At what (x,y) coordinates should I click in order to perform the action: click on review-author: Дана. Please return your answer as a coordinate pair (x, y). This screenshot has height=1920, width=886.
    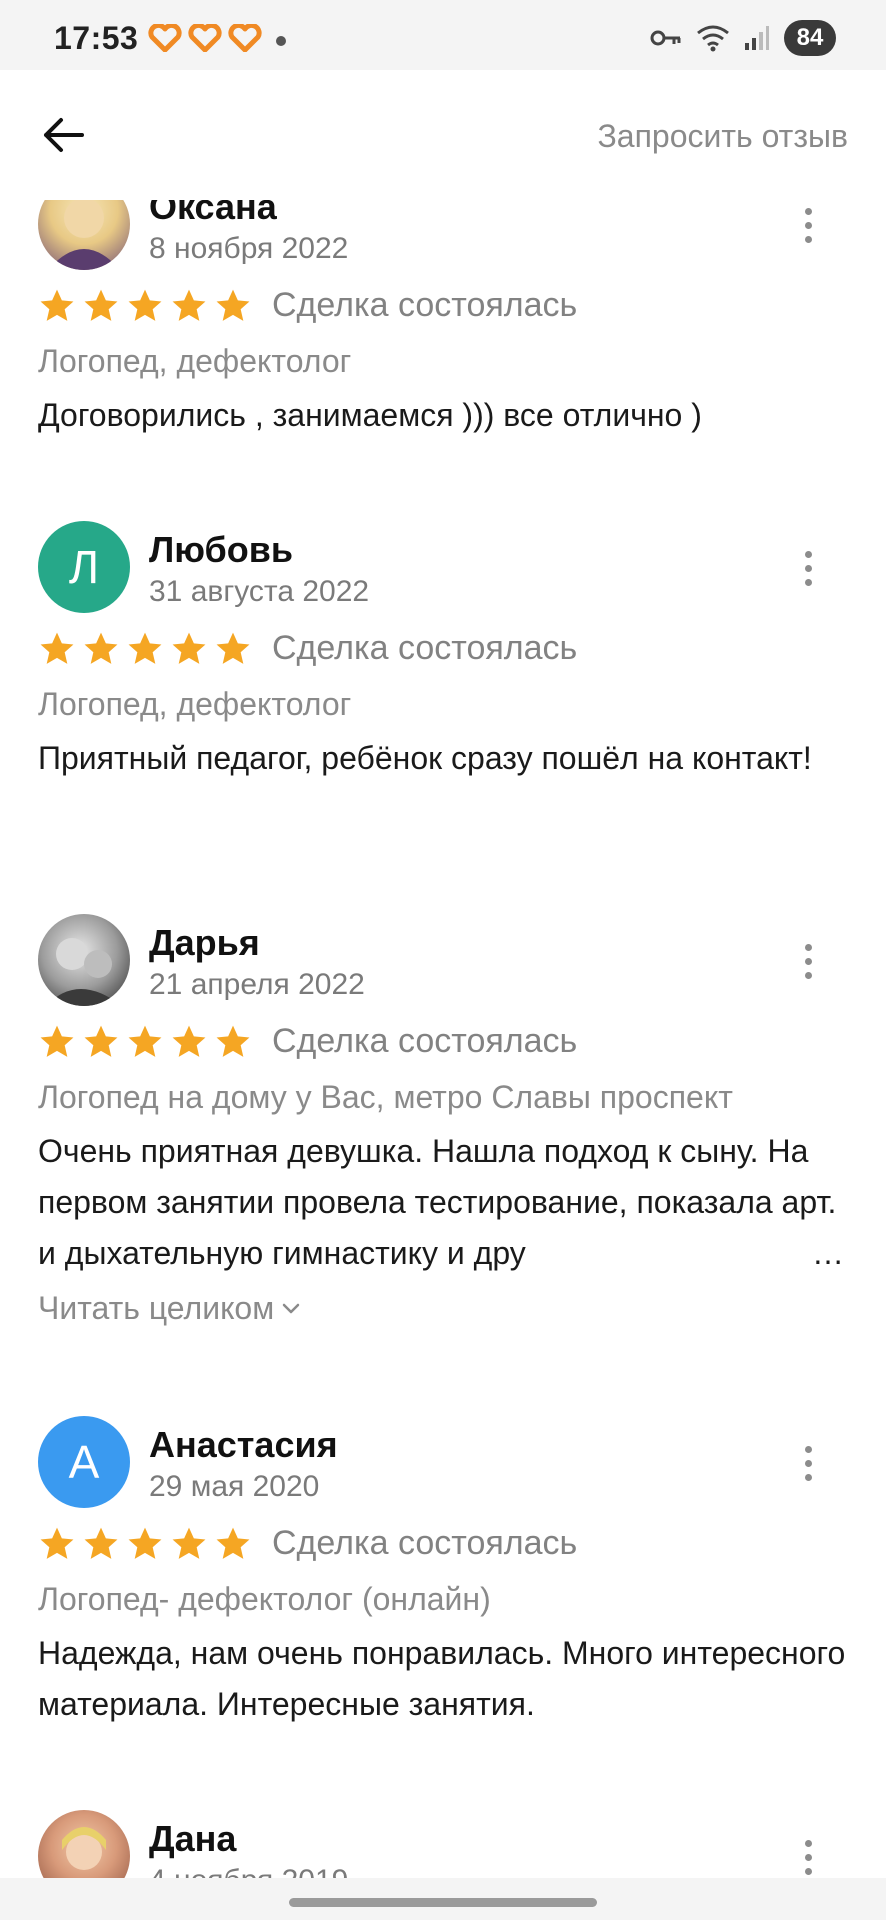
    Looking at the image, I should click on (193, 1838).